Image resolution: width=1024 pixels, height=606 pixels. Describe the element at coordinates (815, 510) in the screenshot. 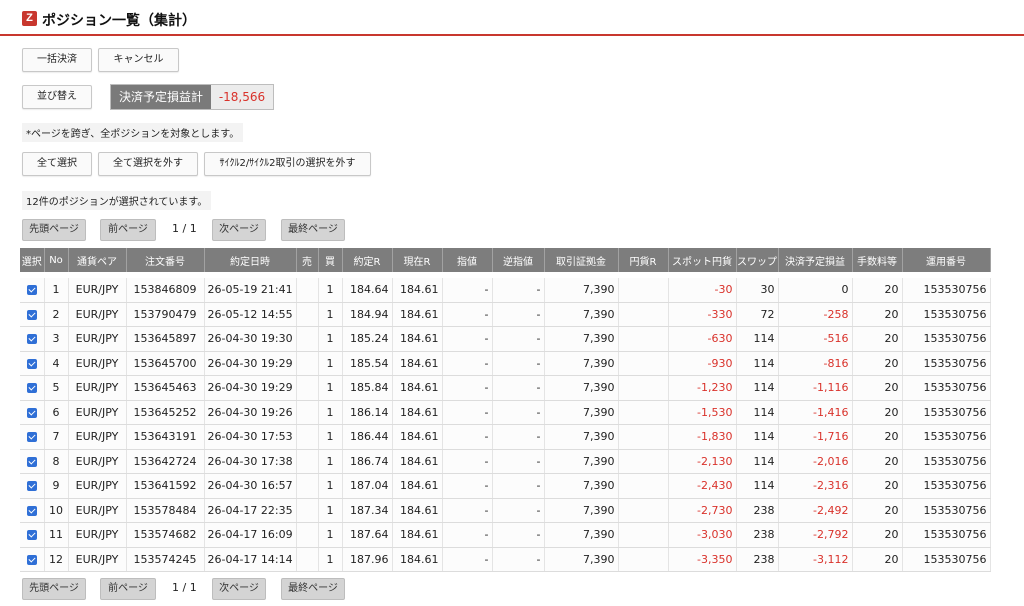

I see `cell-pl: -2,492` at that location.